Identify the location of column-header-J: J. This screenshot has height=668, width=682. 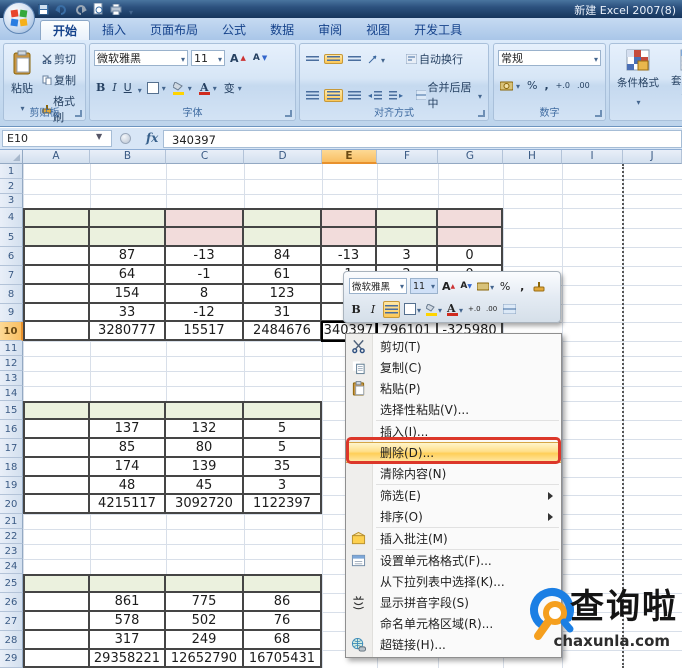
(652, 157).